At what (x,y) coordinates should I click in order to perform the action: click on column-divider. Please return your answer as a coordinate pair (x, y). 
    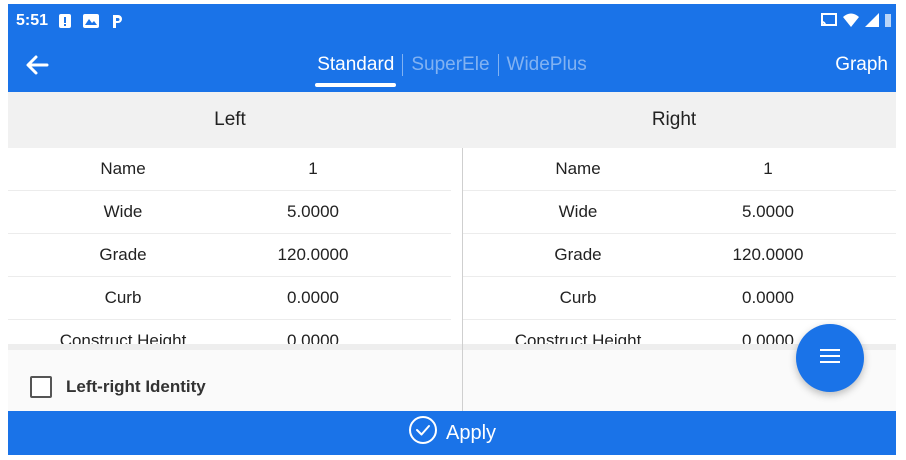
    Looking at the image, I should click on (462, 279).